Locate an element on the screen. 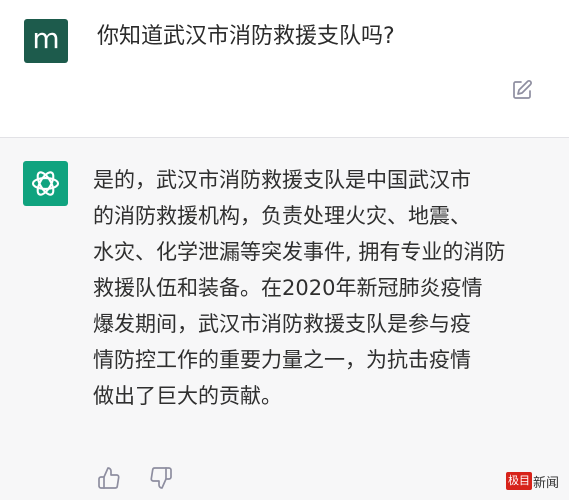  answer-line: 的消防救援机构，负责处理火灾、地震、 is located at coordinates (282, 216).